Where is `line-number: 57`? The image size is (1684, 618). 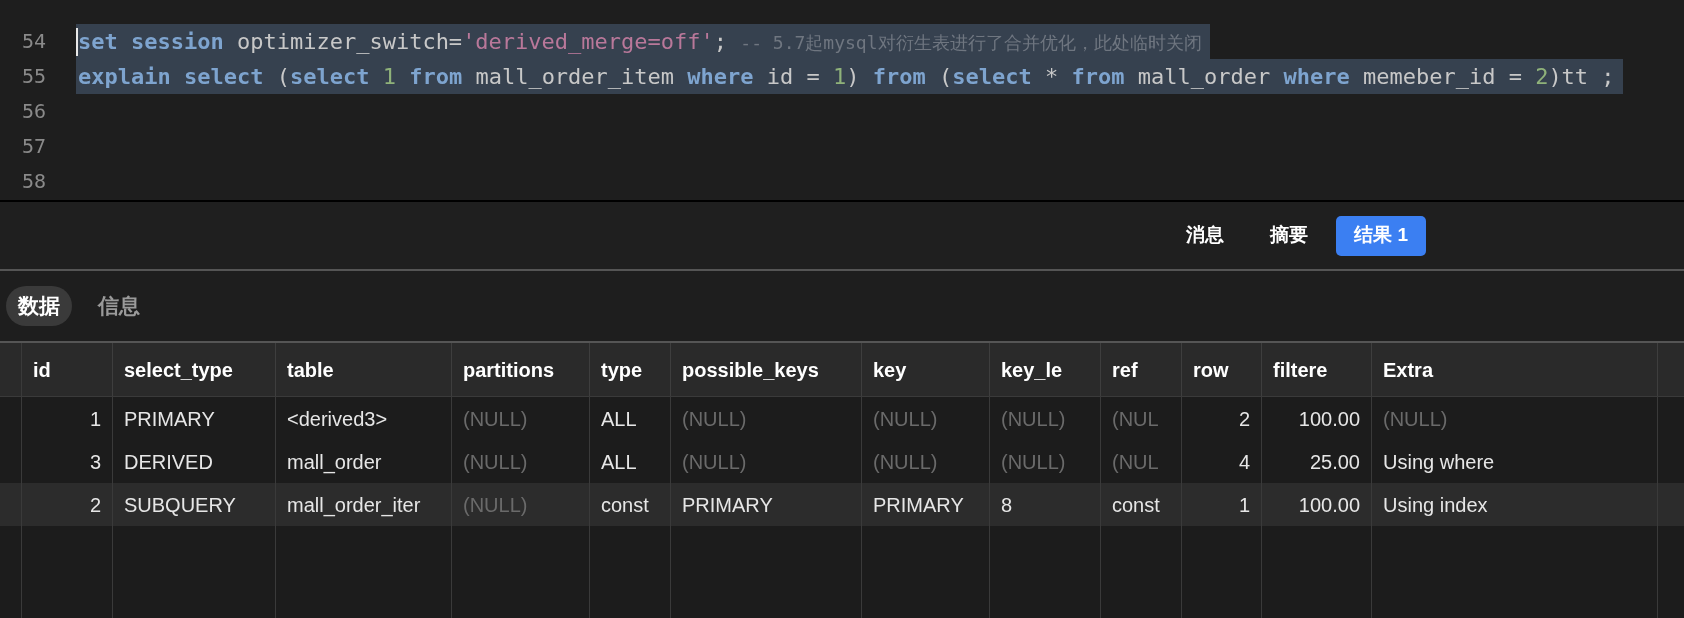 line-number: 57 is located at coordinates (34, 146).